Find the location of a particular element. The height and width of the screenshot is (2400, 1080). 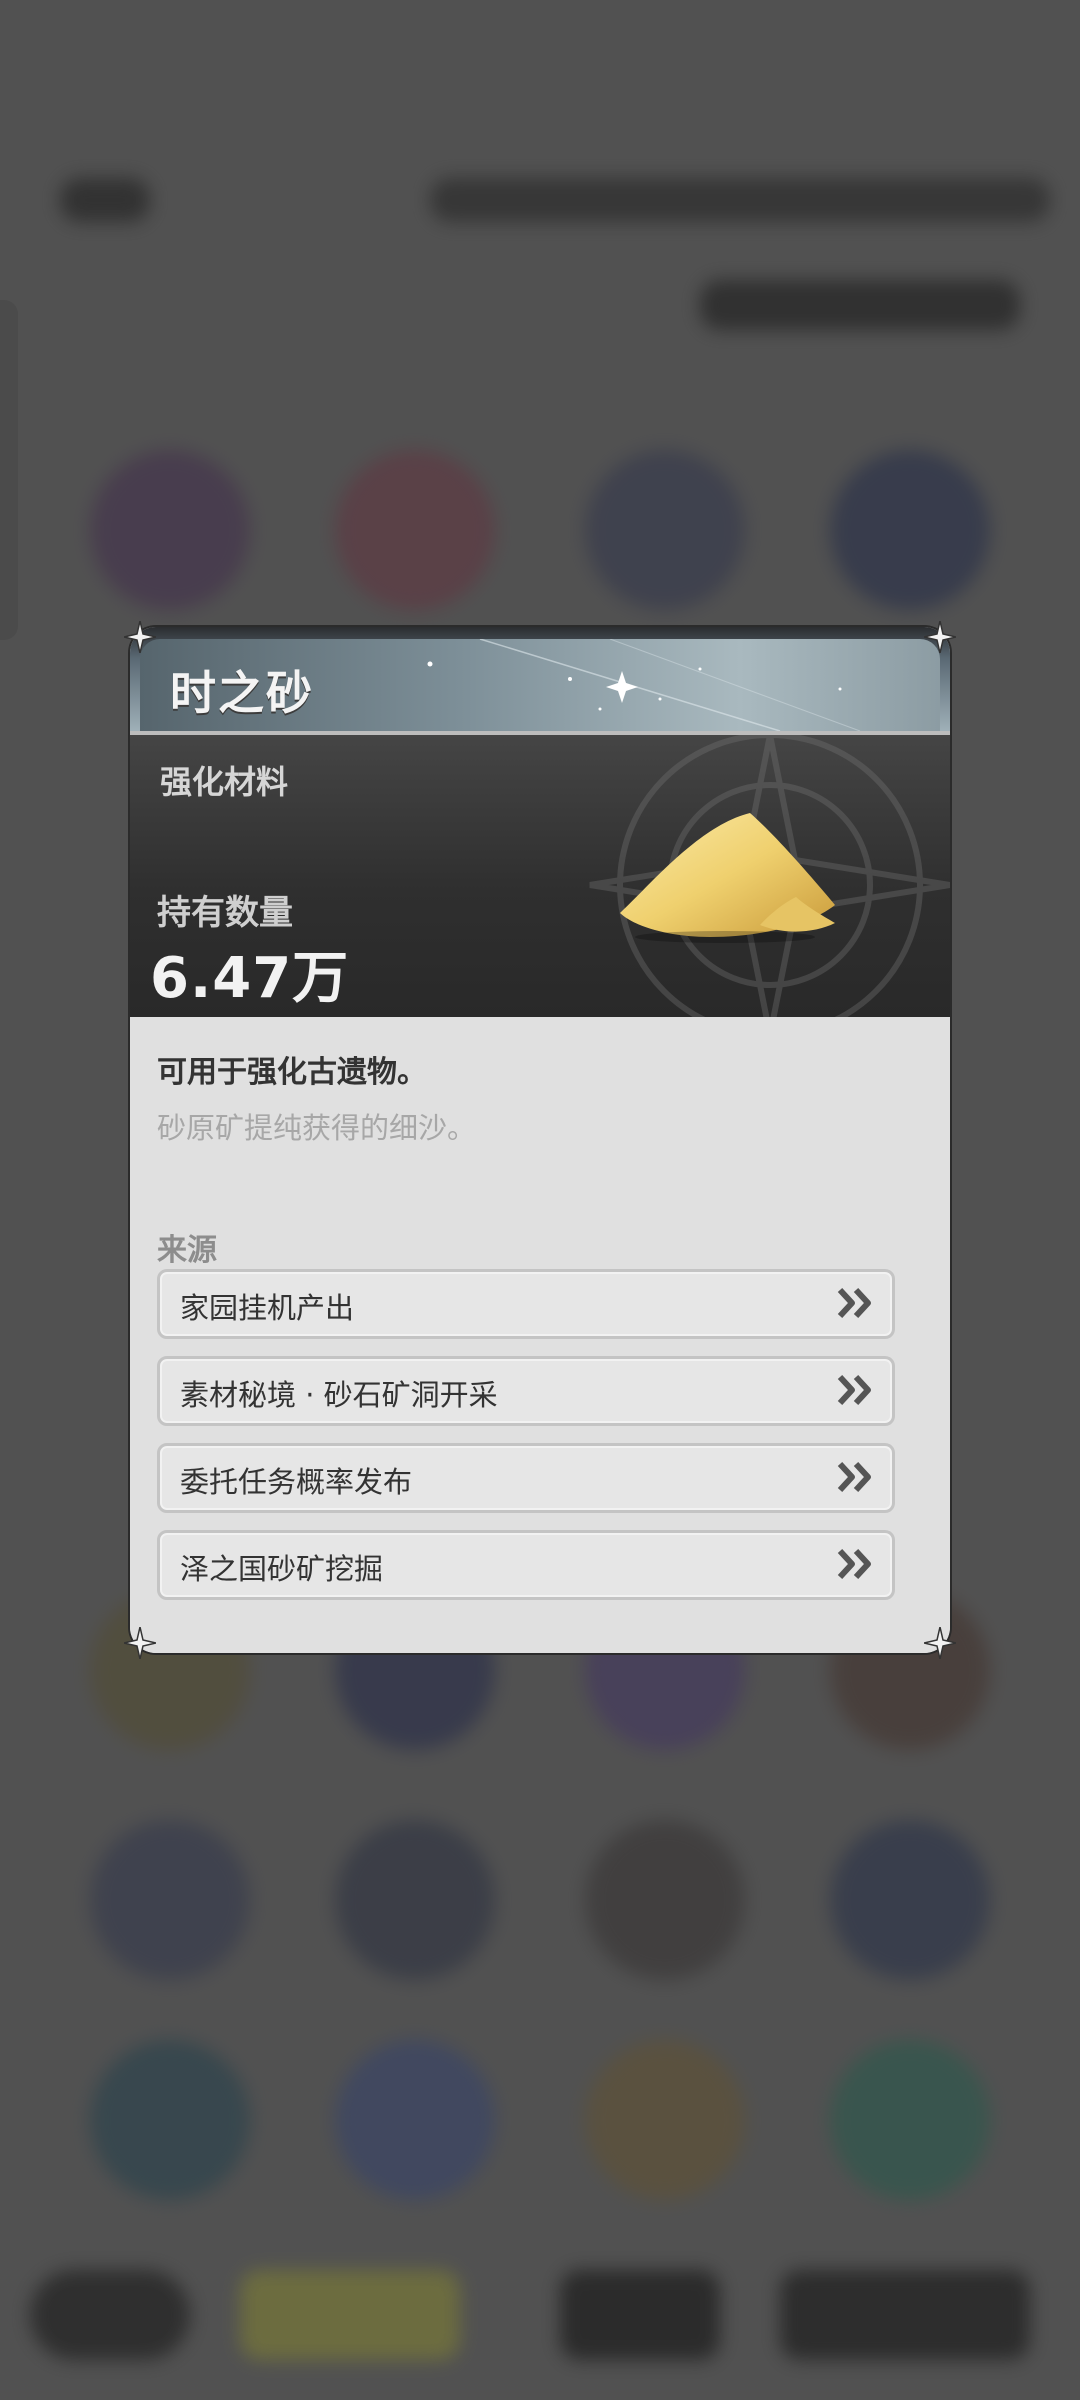

title-bar: 时之砂 is located at coordinates (540, 679).